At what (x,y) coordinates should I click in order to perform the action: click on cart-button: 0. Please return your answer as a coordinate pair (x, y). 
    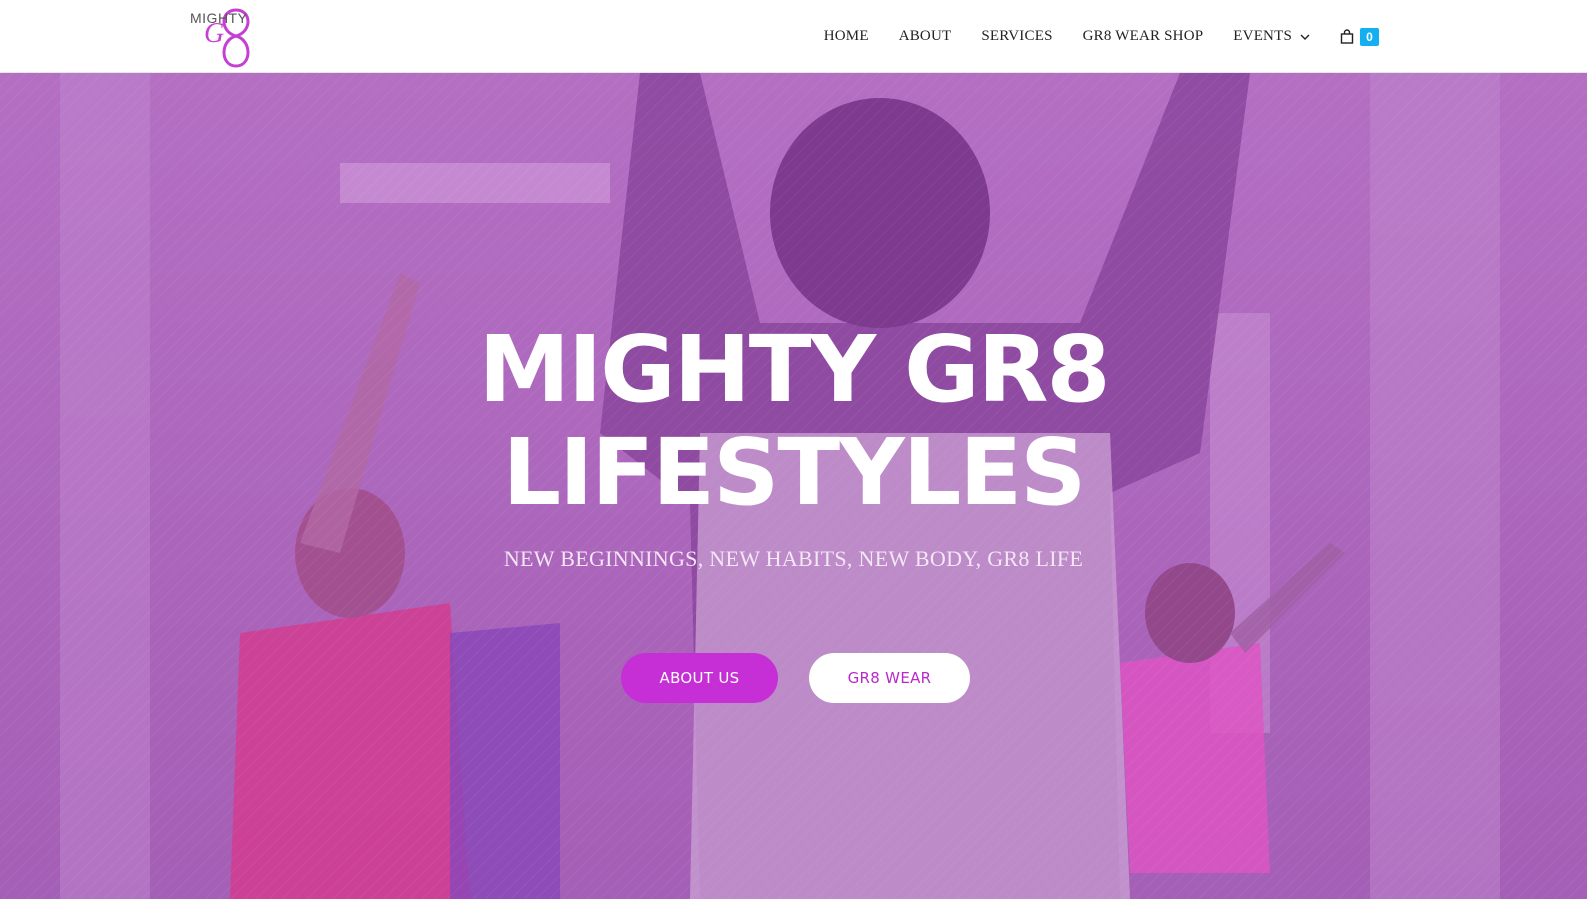
    Looking at the image, I should click on (1359, 36).